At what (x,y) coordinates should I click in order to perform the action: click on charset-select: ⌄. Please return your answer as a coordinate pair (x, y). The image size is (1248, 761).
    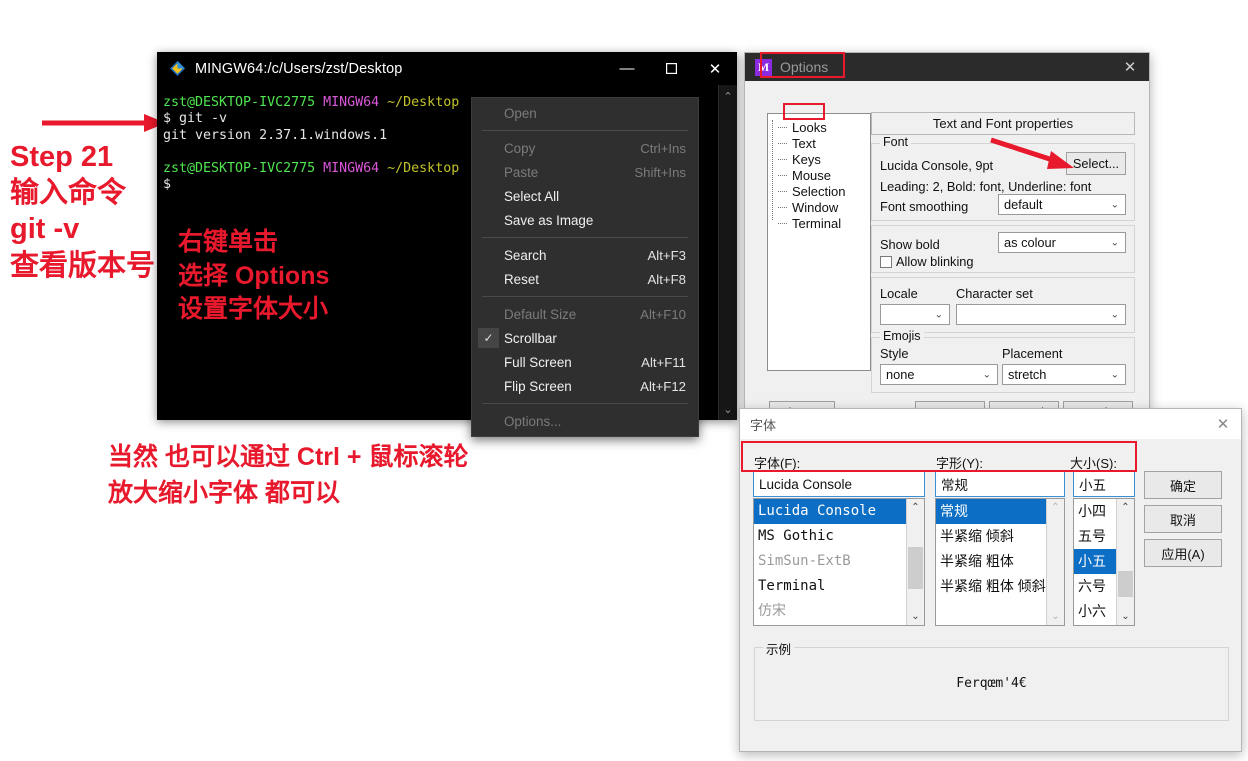
    Looking at the image, I should click on (1041, 314).